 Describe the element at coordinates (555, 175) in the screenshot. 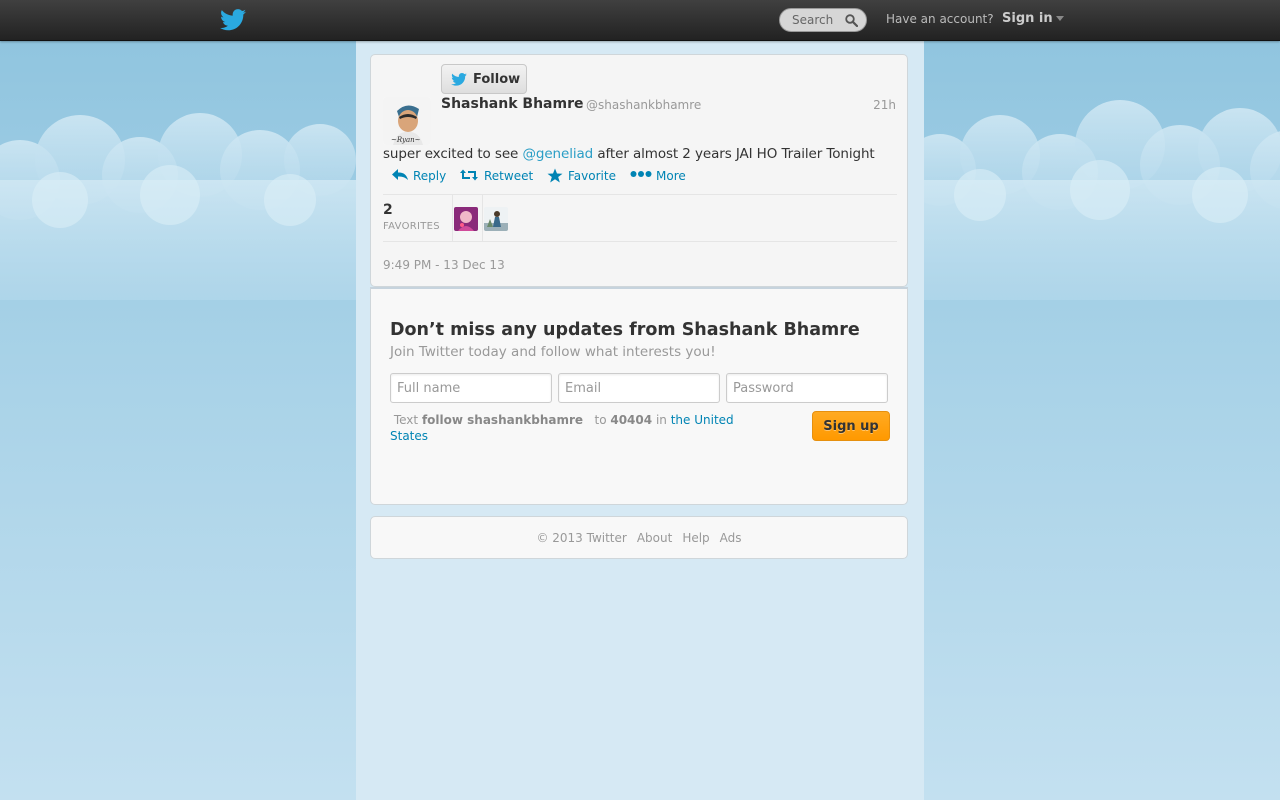

I see `star-icon` at that location.